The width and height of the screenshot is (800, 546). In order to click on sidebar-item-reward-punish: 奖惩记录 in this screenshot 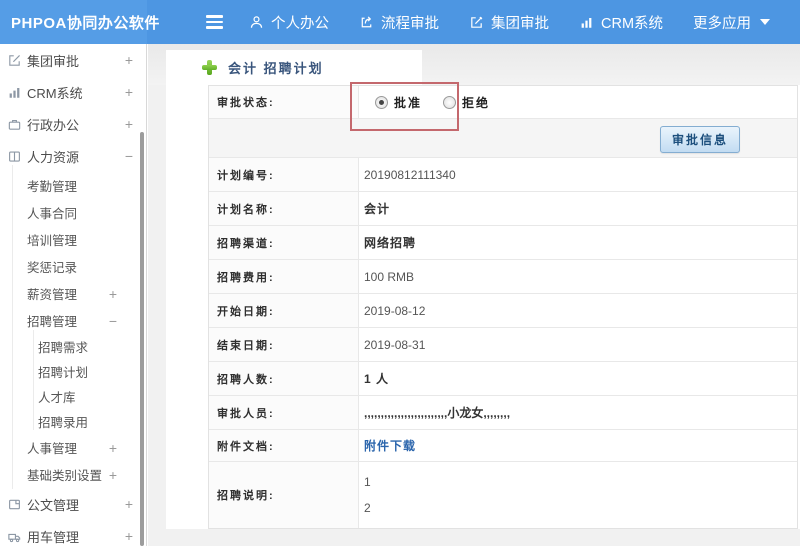, I will do `click(73, 266)`.